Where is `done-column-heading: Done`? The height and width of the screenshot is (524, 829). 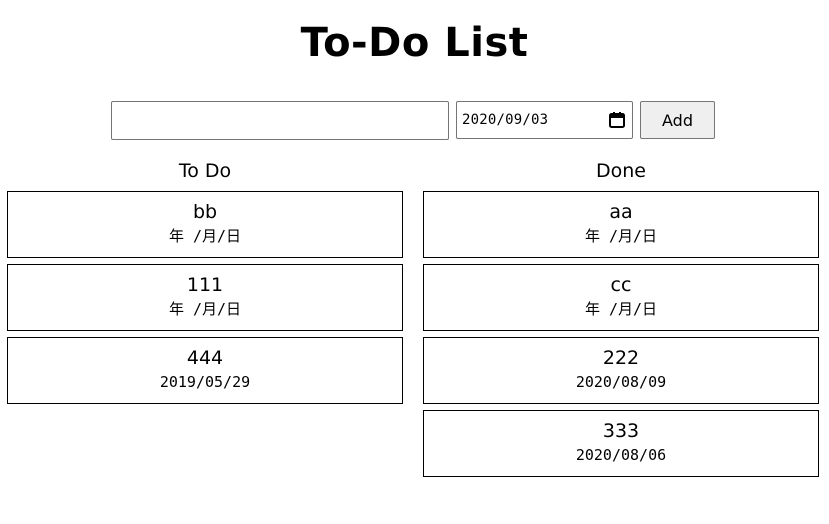
done-column-heading: Done is located at coordinates (621, 171).